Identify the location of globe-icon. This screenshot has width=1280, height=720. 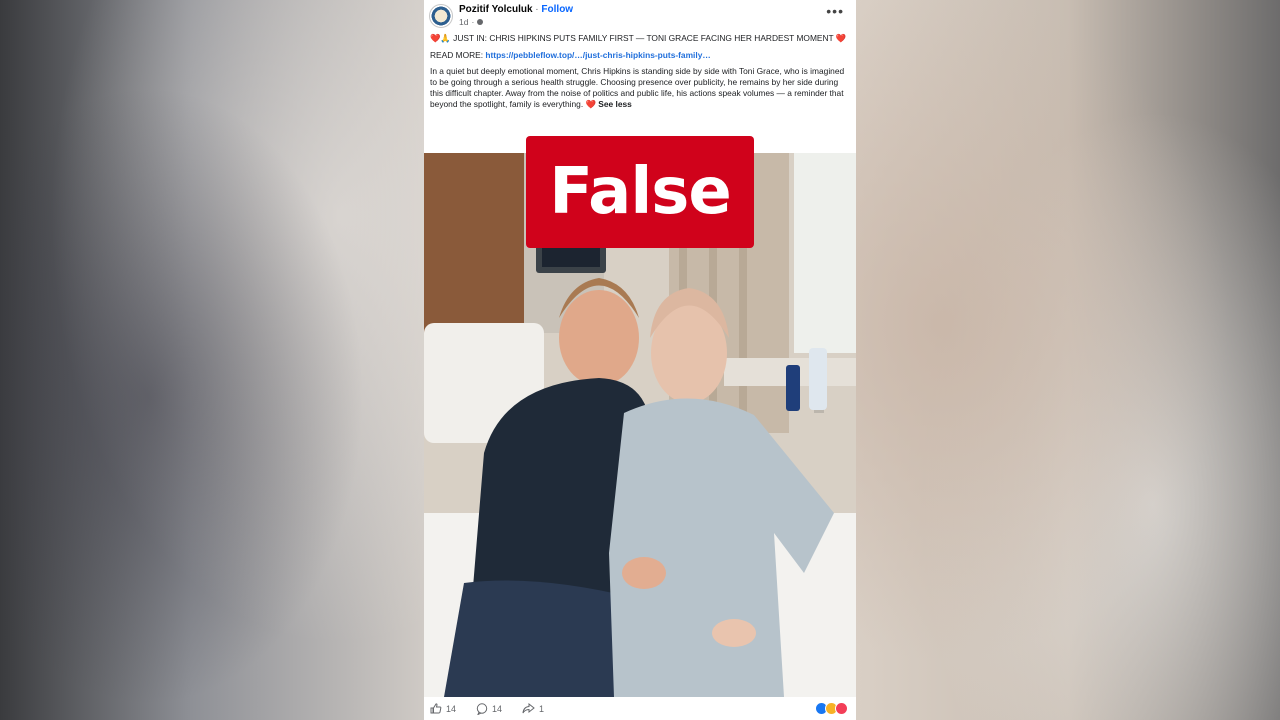
(480, 22).